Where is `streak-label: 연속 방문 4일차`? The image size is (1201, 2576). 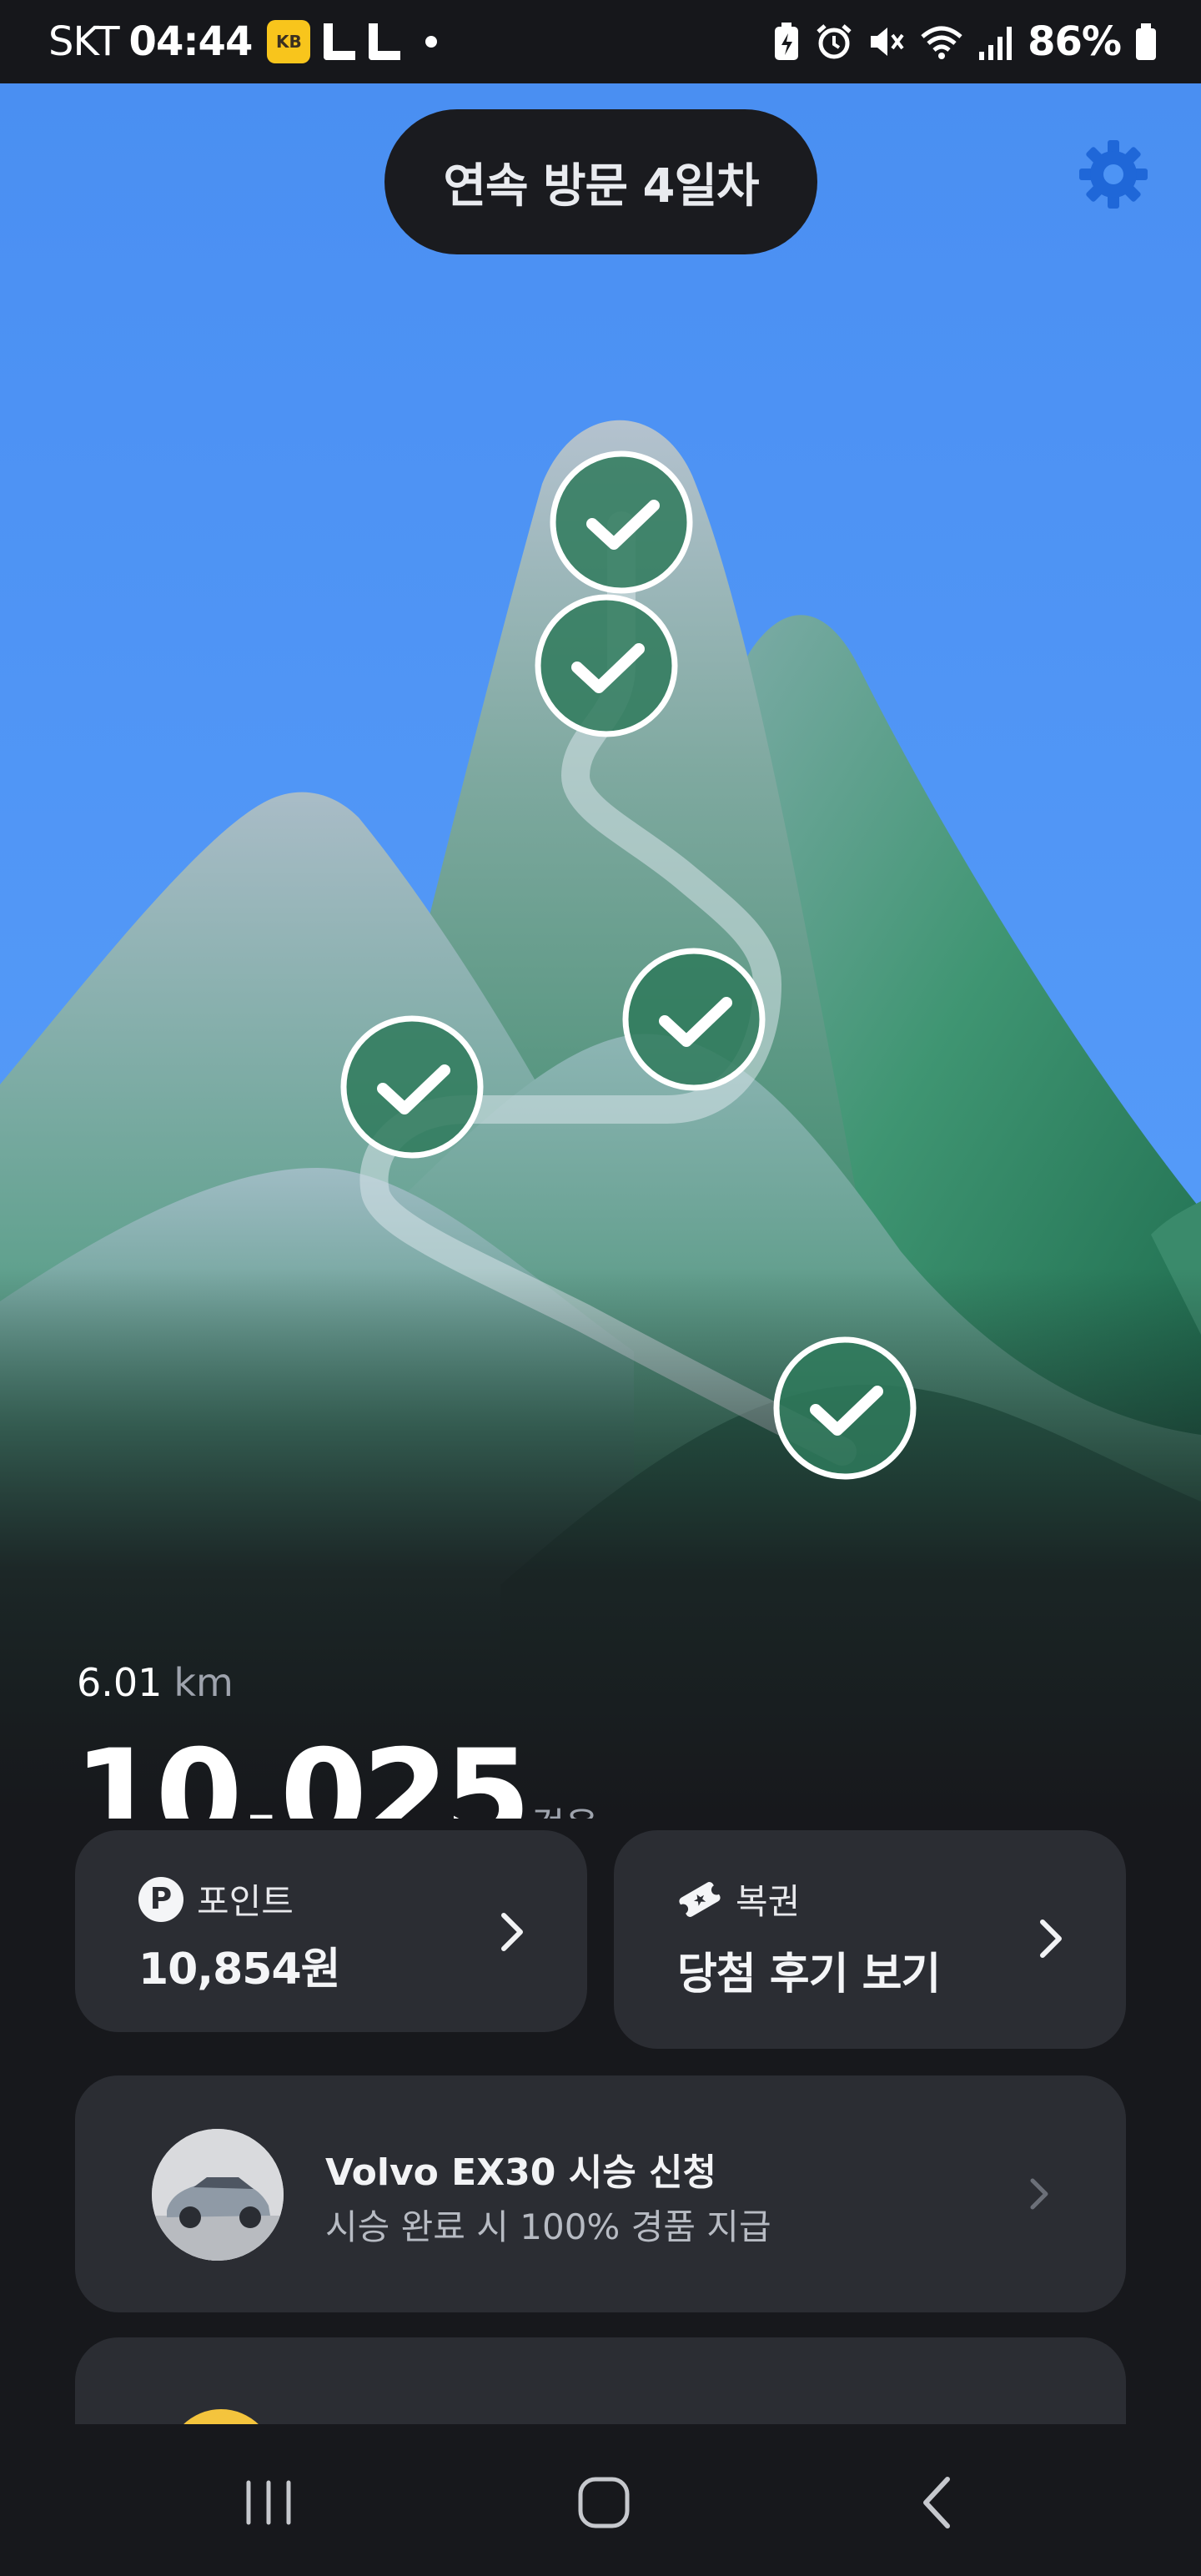
streak-label: 연속 방문 4일차 is located at coordinates (601, 186).